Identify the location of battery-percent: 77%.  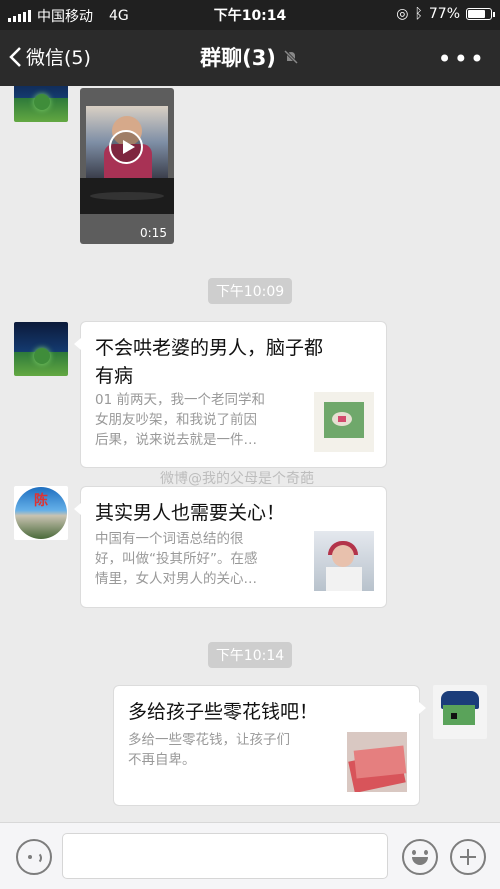
(444, 14).